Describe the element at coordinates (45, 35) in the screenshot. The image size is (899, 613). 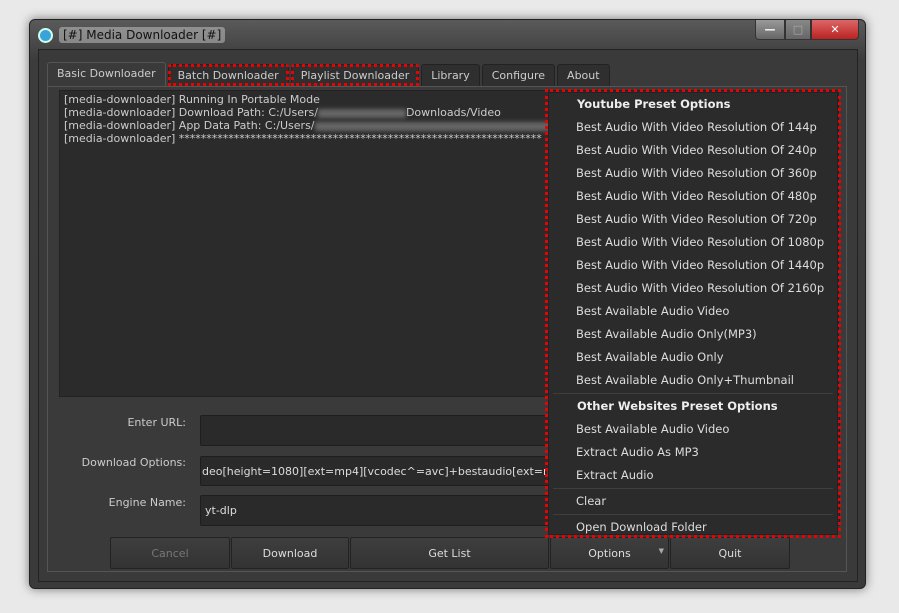
I see `app-icon` at that location.